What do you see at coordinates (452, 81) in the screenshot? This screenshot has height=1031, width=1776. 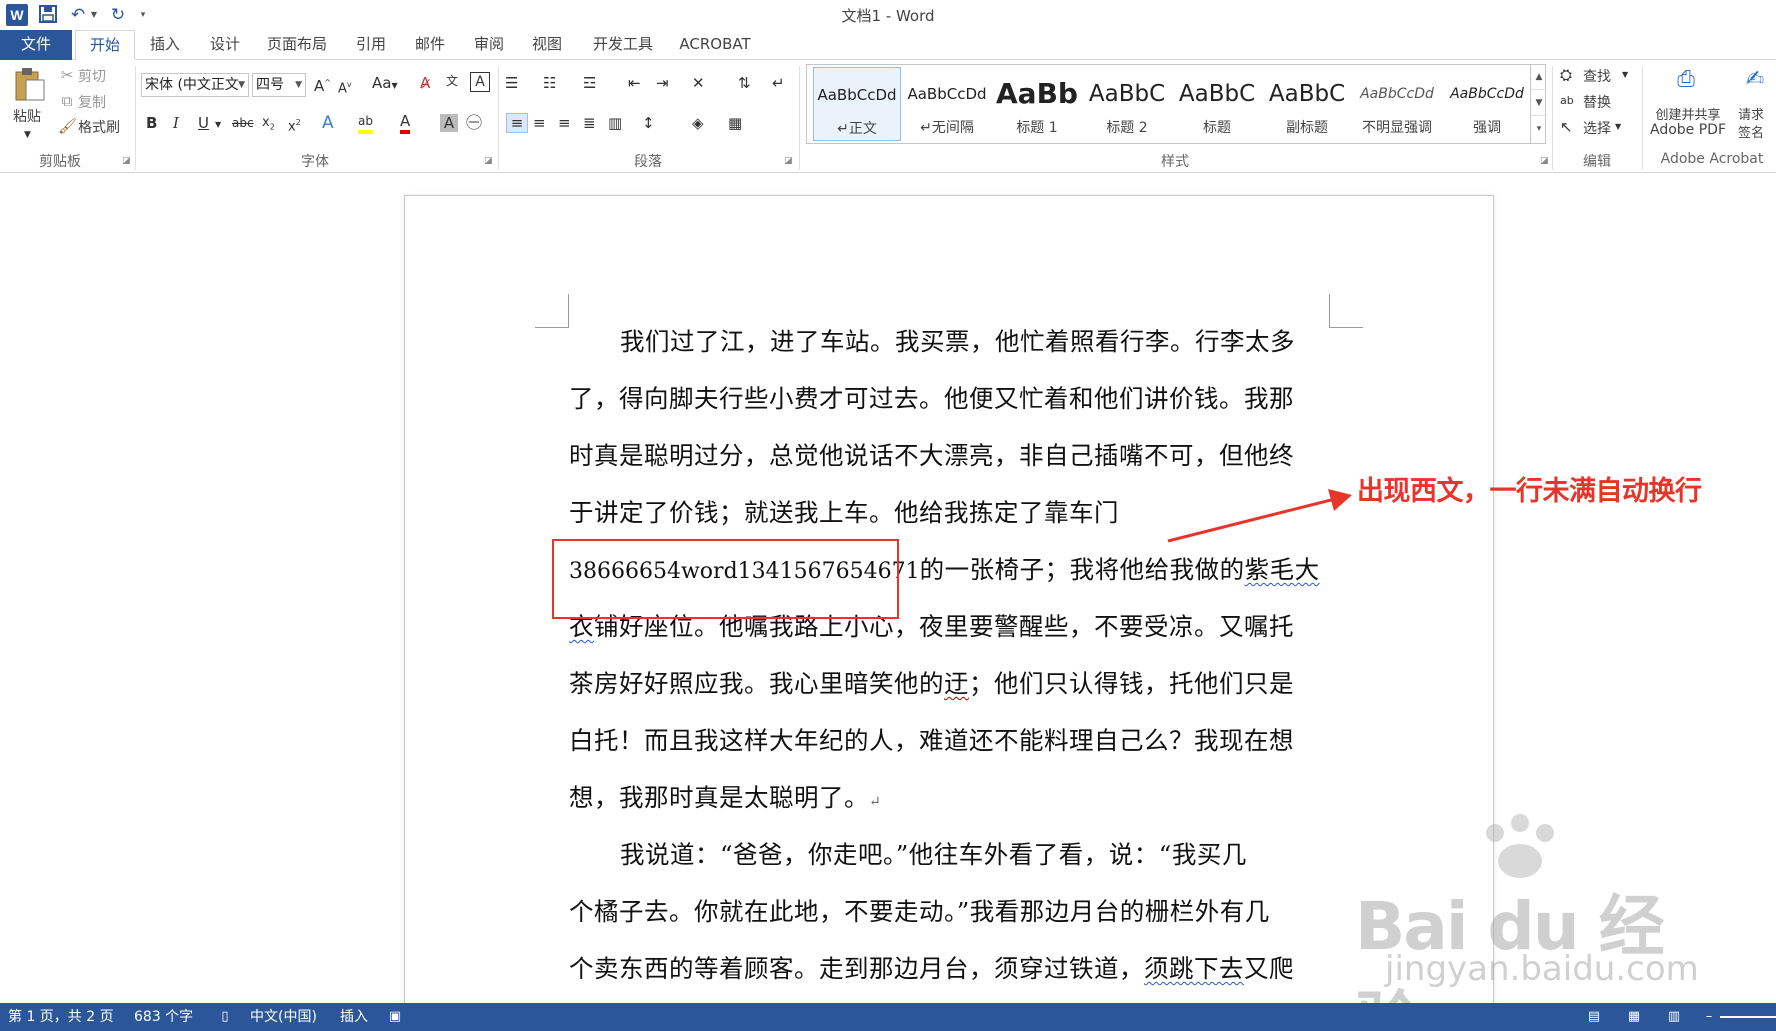 I see `phonetic-guide-icon: 文` at bounding box center [452, 81].